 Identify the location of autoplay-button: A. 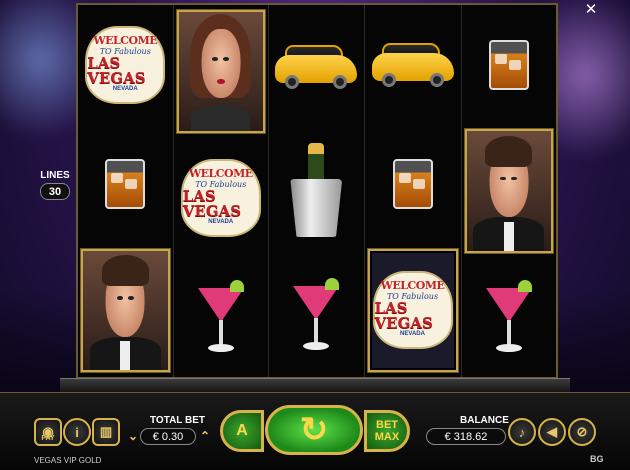
(242, 431).